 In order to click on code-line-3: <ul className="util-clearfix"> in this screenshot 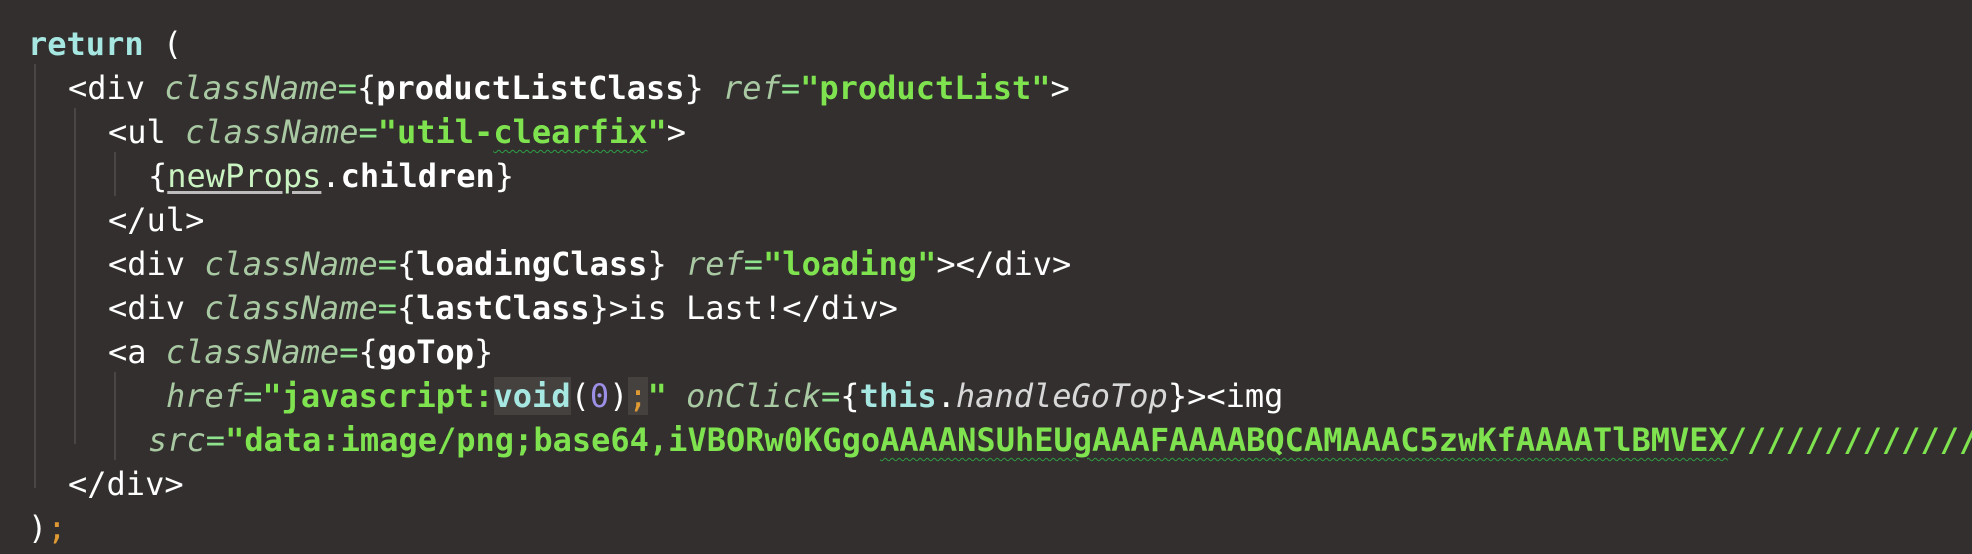, I will do `click(397, 132)`.